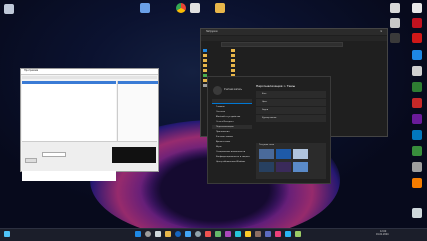 This screenshot has width=427, height=241. What do you see at coordinates (69, 82) in the screenshot?
I see `app-selected-row` at bounding box center [69, 82].